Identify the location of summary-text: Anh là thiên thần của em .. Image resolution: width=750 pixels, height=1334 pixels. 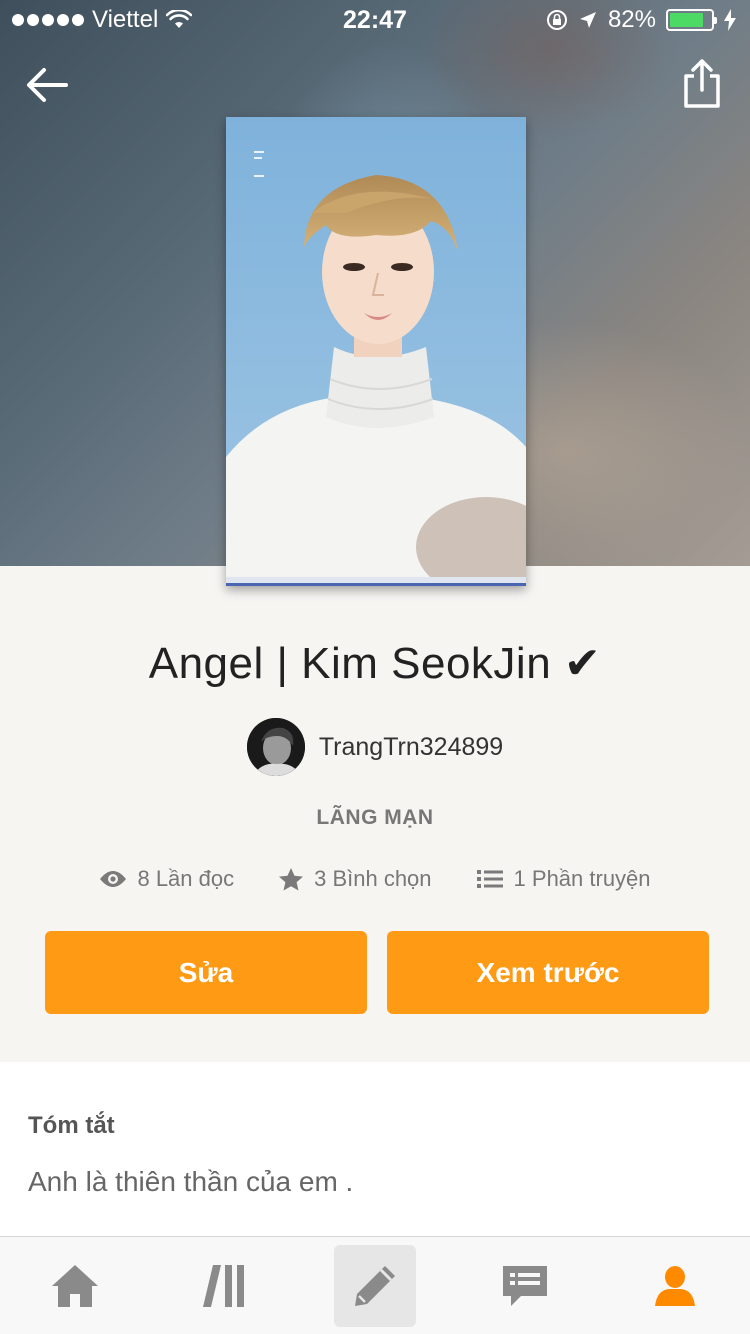
(191, 1181).